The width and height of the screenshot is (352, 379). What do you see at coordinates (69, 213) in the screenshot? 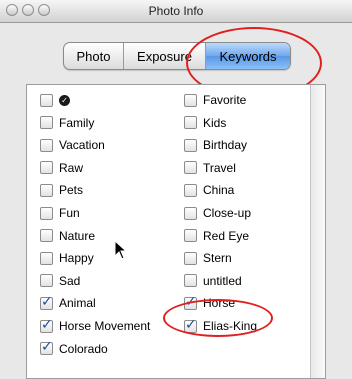
I see `keyword-label: Fun` at bounding box center [69, 213].